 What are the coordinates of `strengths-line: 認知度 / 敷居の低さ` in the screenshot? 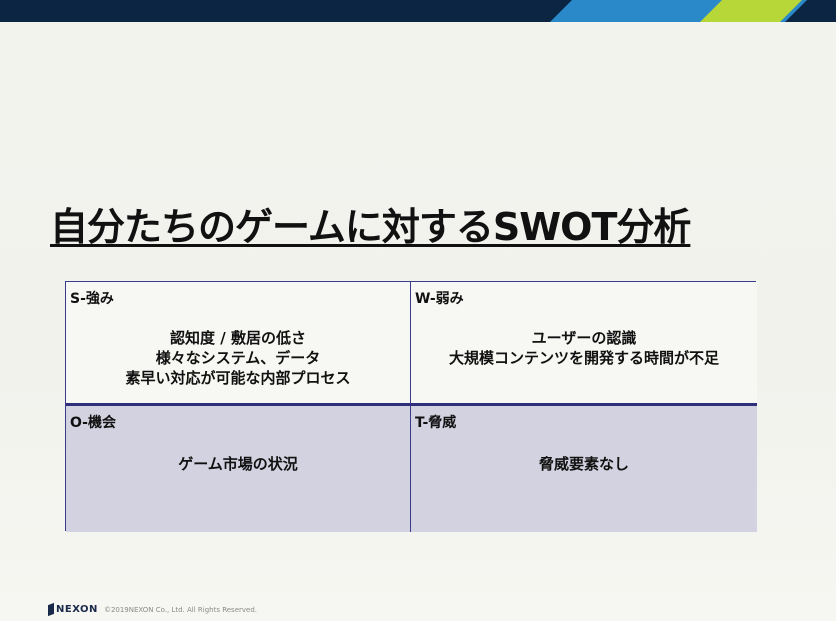 It's located at (238, 338).